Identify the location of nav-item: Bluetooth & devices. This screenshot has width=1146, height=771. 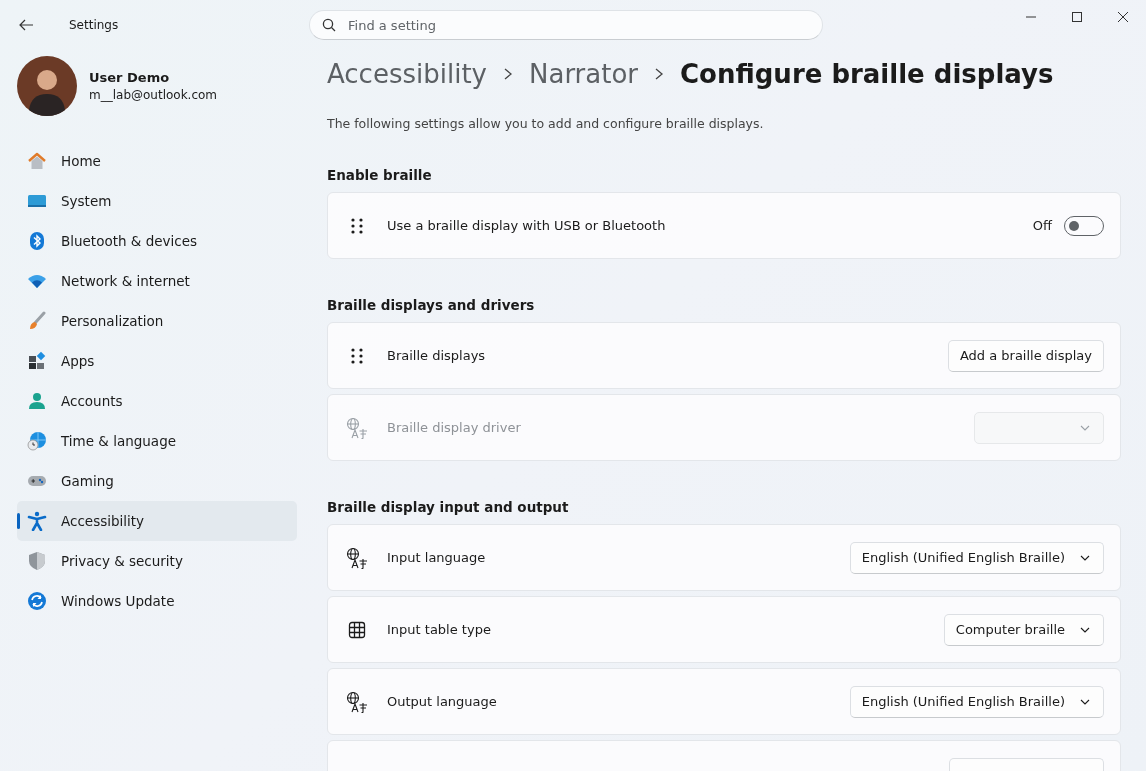
(157, 241).